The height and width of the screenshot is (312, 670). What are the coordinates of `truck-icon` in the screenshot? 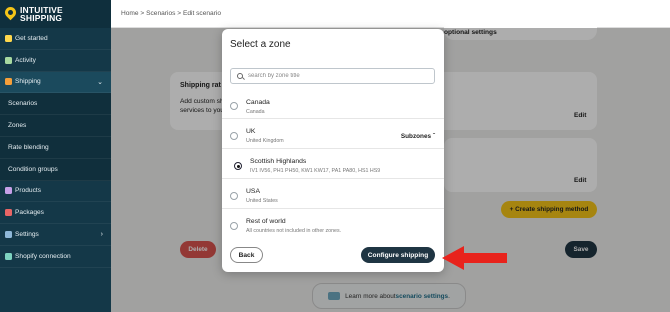 It's located at (8, 82).